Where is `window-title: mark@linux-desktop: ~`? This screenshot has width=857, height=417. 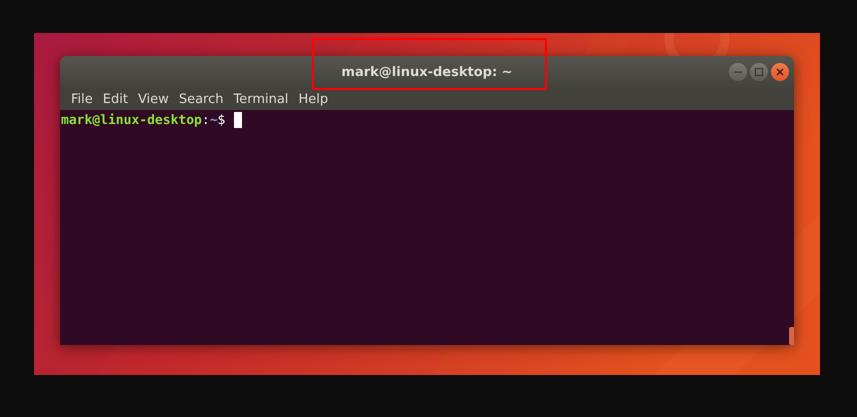
window-title: mark@linux-desktop: ~ is located at coordinates (427, 72).